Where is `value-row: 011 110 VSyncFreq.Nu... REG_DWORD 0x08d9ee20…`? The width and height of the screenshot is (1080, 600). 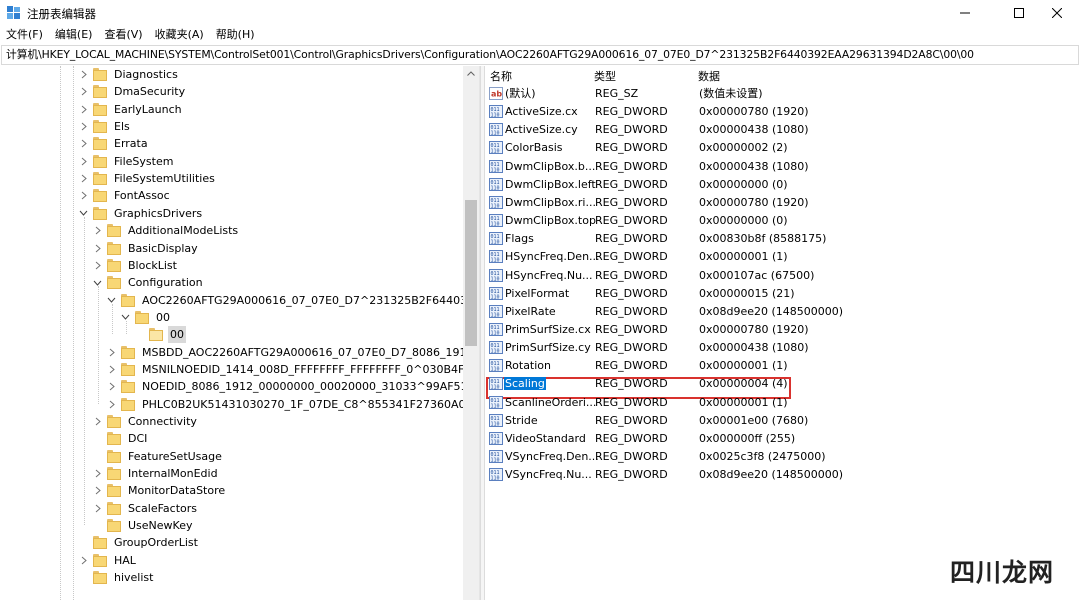
value-row: 011 110 VSyncFreq.Nu... REG_DWORD 0x08d9ee20… is located at coordinates (782, 475).